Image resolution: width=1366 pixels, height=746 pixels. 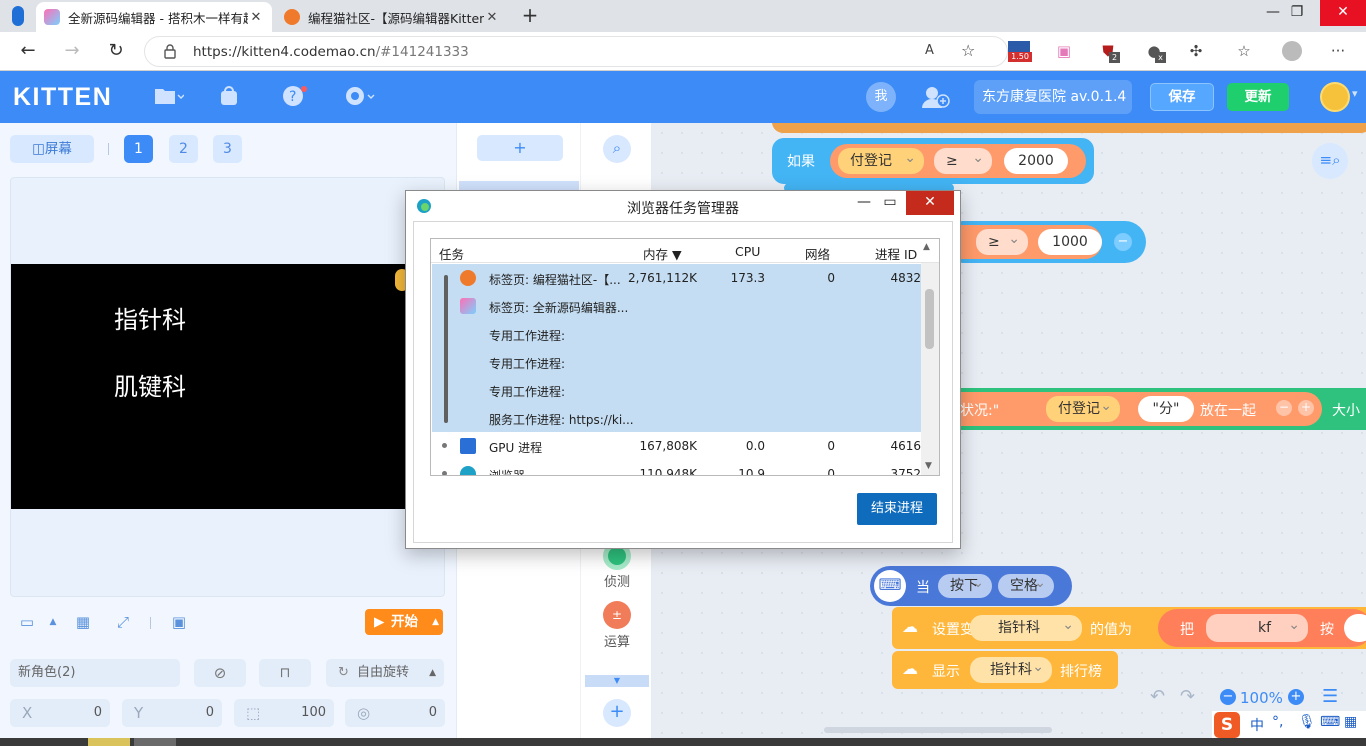 I want to click on browser-tab-kitten: 全新源码编辑器 - 搭积木一样有趣 ✕, so click(x=154, y=17).